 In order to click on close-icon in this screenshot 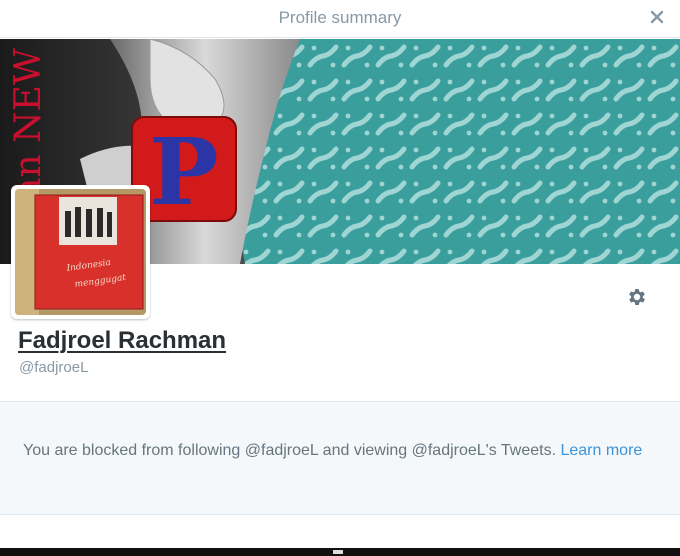, I will do `click(657, 17)`.